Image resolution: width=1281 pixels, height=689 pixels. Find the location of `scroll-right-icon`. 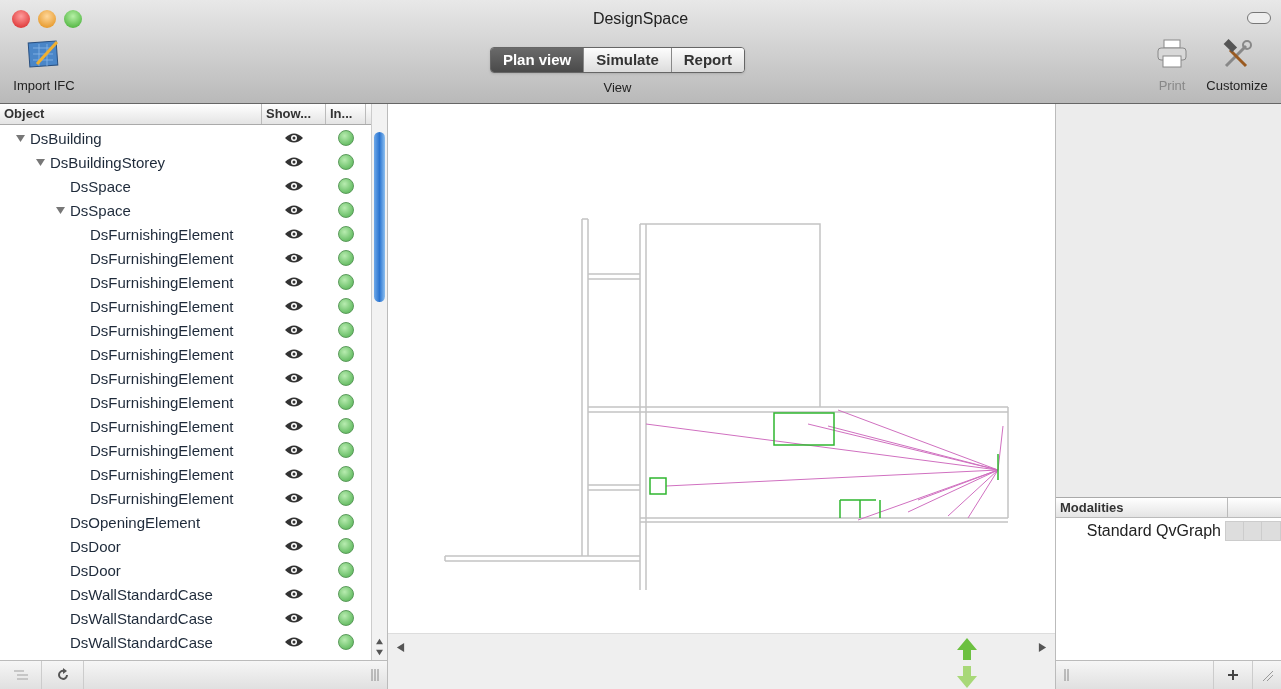

scroll-right-icon is located at coordinates (1042, 647).